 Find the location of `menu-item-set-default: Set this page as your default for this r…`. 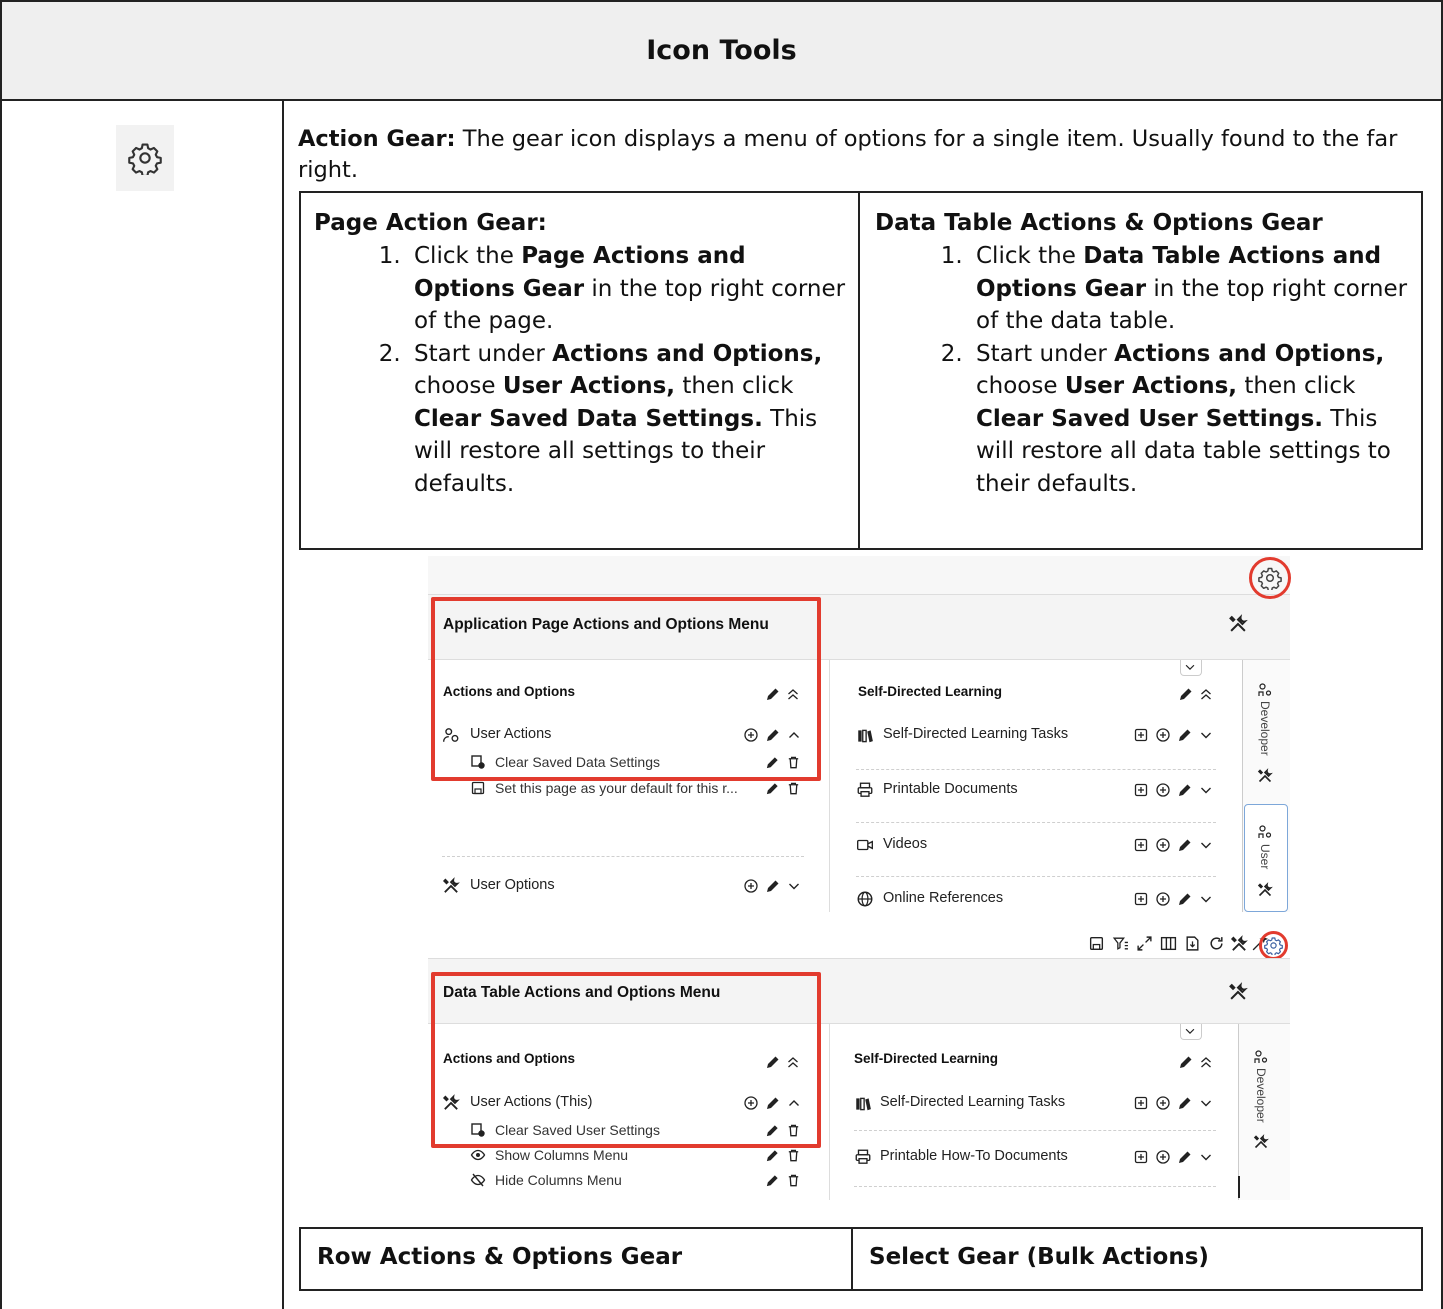

menu-item-set-default: Set this page as your default for this r… is located at coordinates (616, 788).